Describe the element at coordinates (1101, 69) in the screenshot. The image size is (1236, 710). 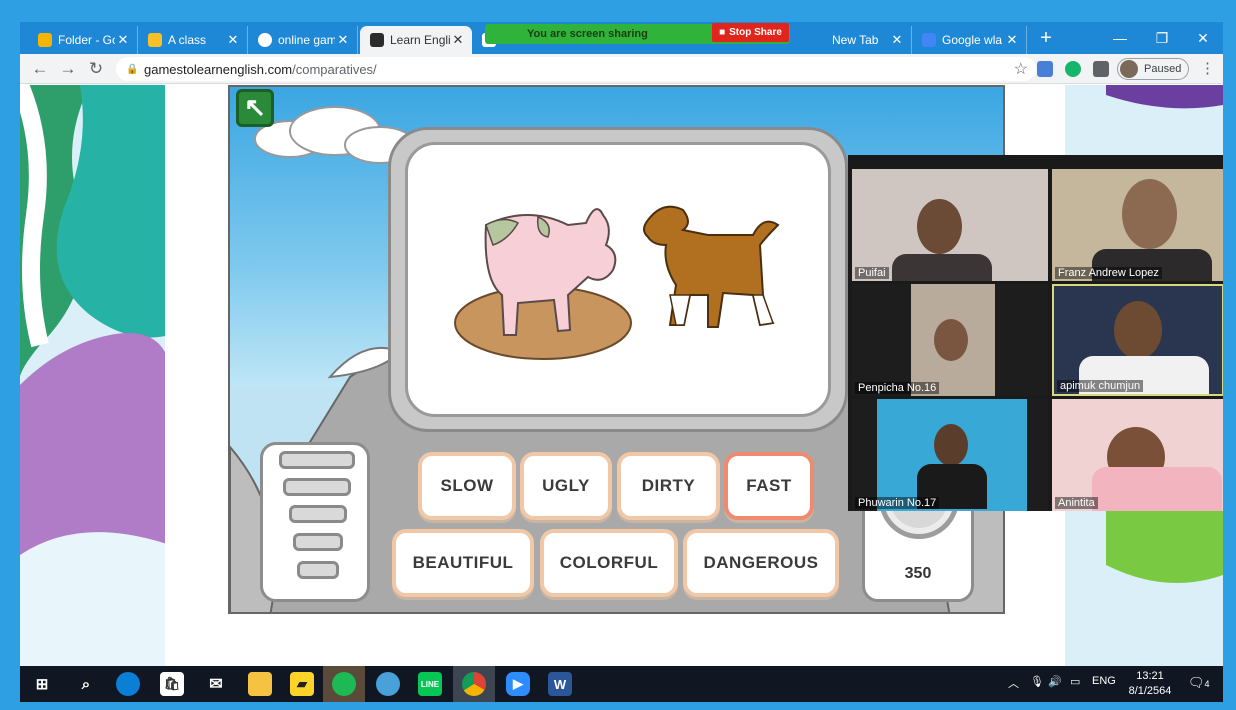
I see `extensions-puzzle-icon` at that location.